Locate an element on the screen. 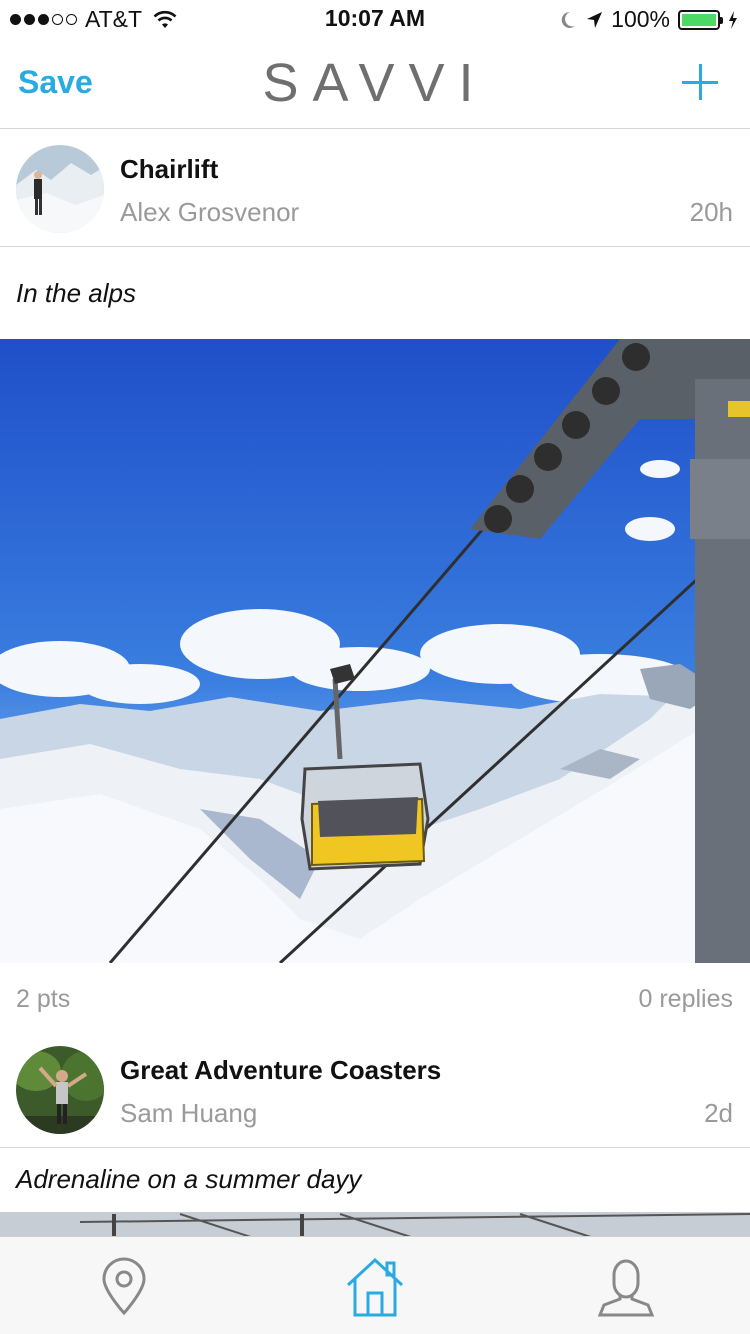  profile-icon is located at coordinates (626, 1288).